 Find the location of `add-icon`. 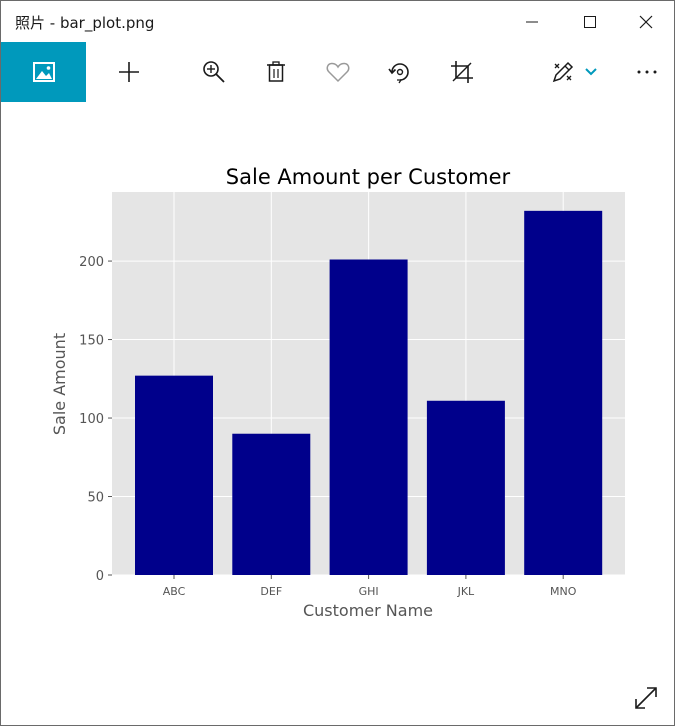

add-icon is located at coordinates (129, 72).